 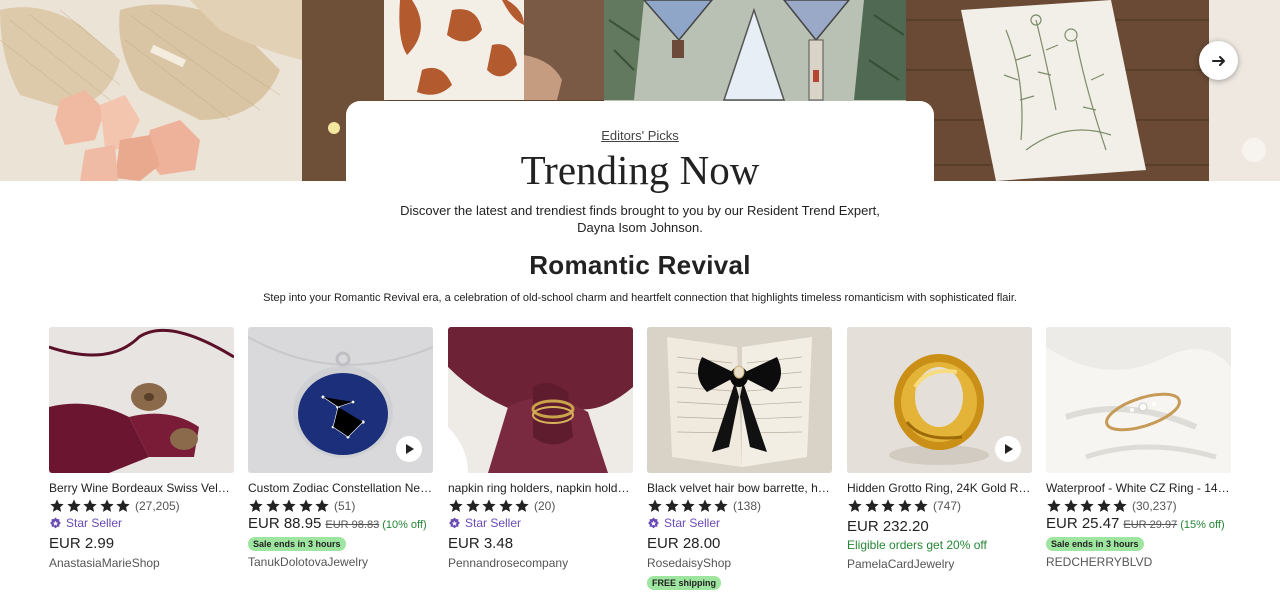 What do you see at coordinates (1138, 562) in the screenshot?
I see `shop-name: REDCHERRYBLVD` at bounding box center [1138, 562].